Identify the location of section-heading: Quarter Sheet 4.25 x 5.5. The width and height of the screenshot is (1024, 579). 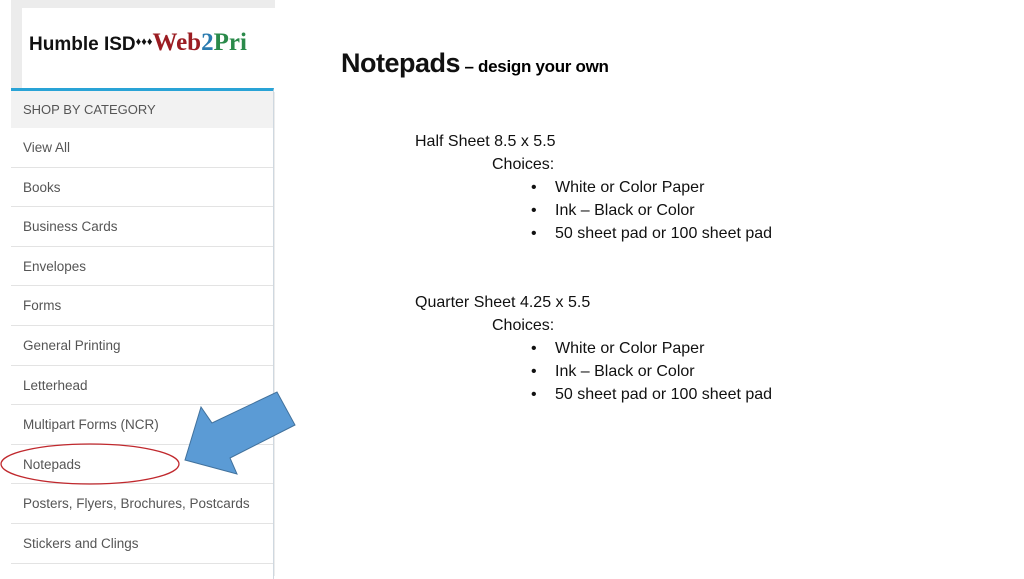
(503, 302).